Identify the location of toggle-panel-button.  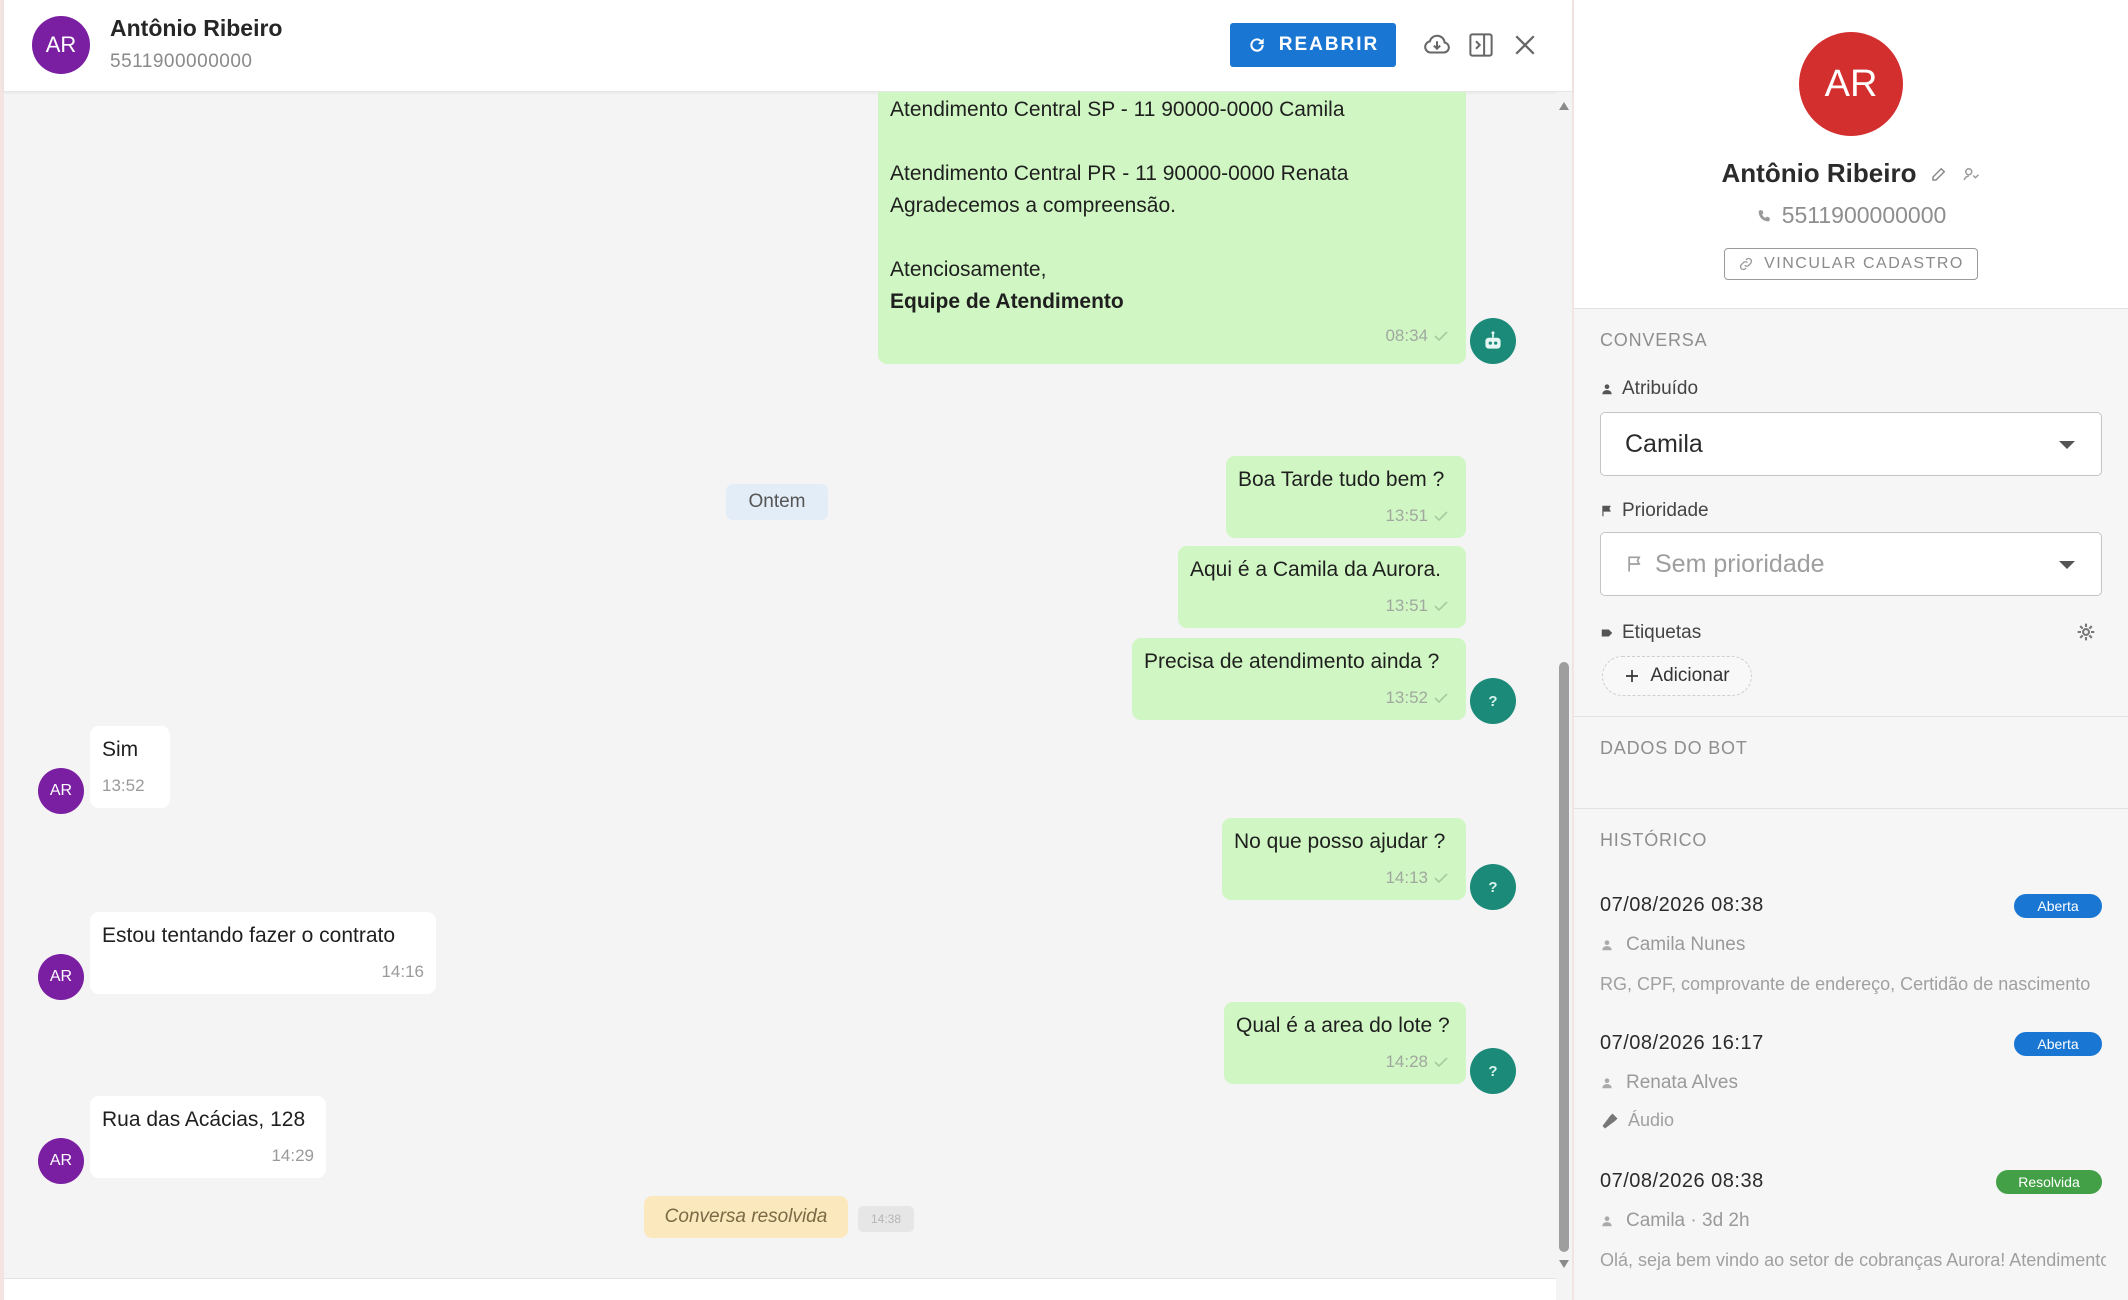
(1481, 45).